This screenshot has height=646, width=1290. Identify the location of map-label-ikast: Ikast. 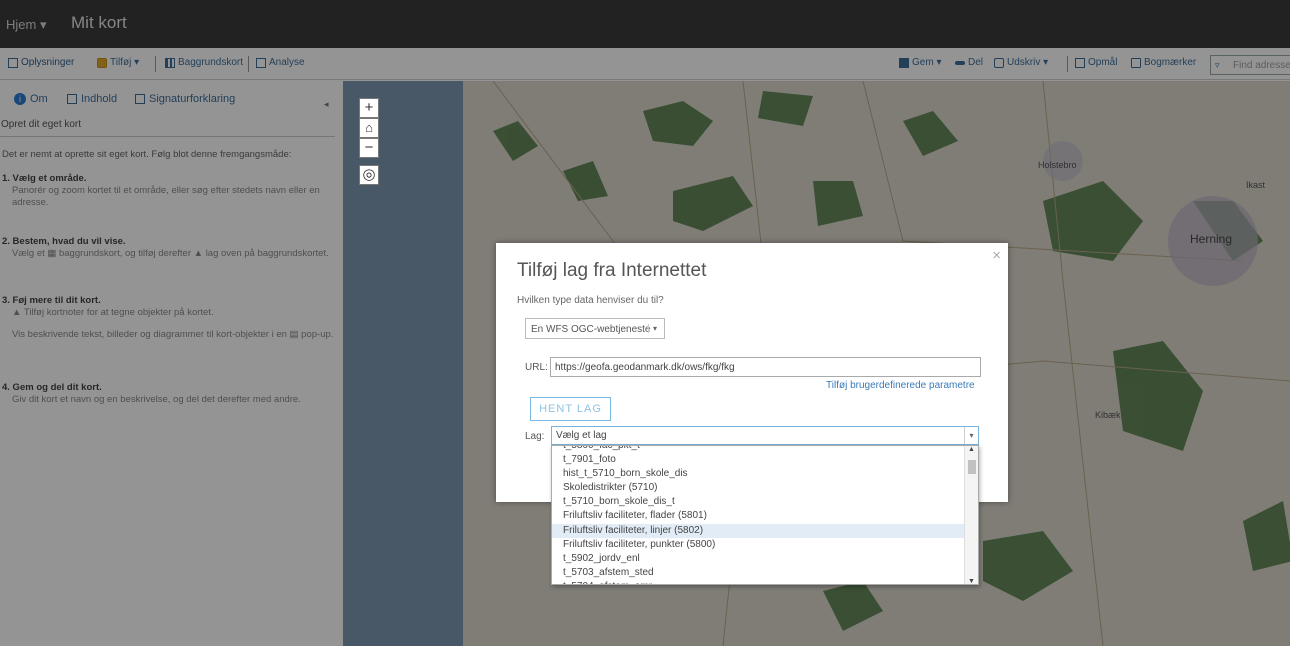
(1256, 185).